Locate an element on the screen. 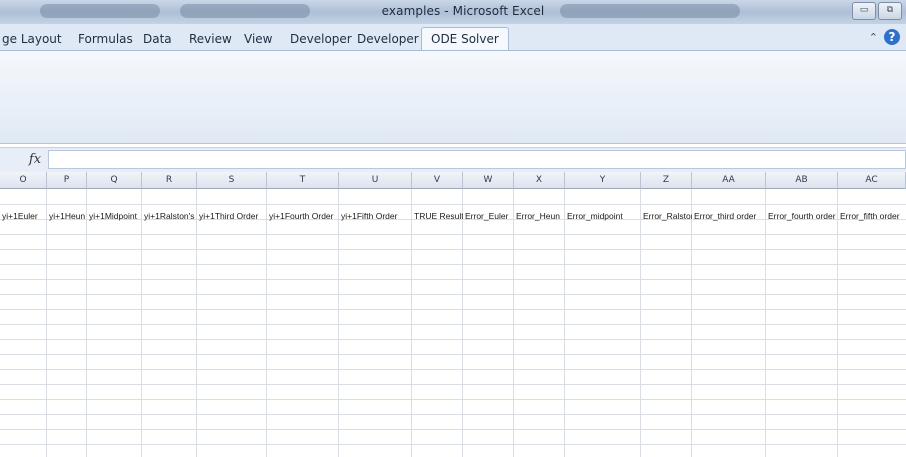 The height and width of the screenshot is (457, 906). formula-bar: fx is located at coordinates (453, 160).